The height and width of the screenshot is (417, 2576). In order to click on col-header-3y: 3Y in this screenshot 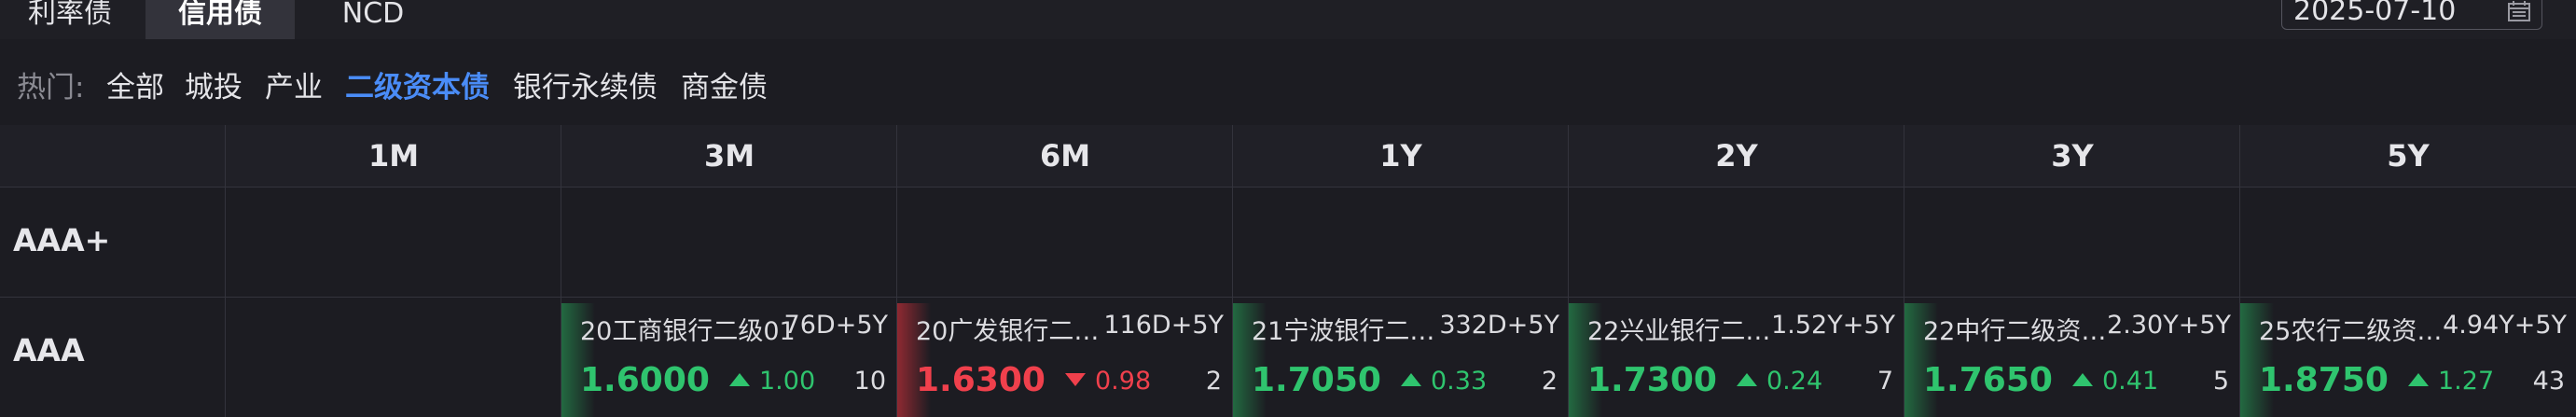, I will do `click(2072, 156)`.